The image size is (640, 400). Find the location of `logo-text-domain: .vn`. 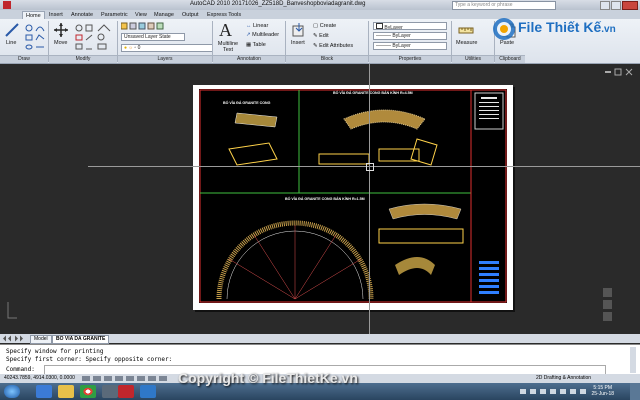

logo-text-domain: .vn is located at coordinates (608, 29).